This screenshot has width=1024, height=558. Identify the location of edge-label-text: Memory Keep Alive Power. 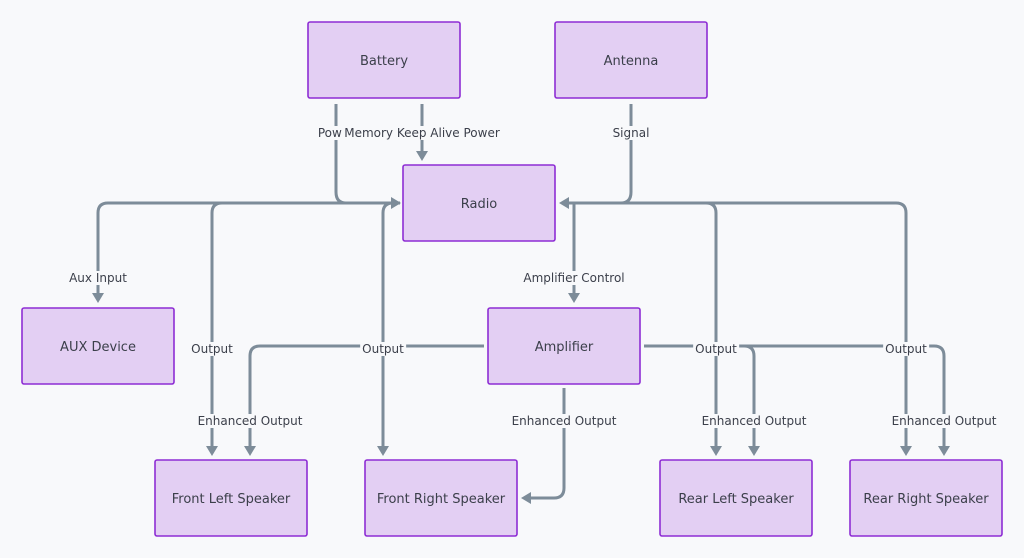
(422, 133).